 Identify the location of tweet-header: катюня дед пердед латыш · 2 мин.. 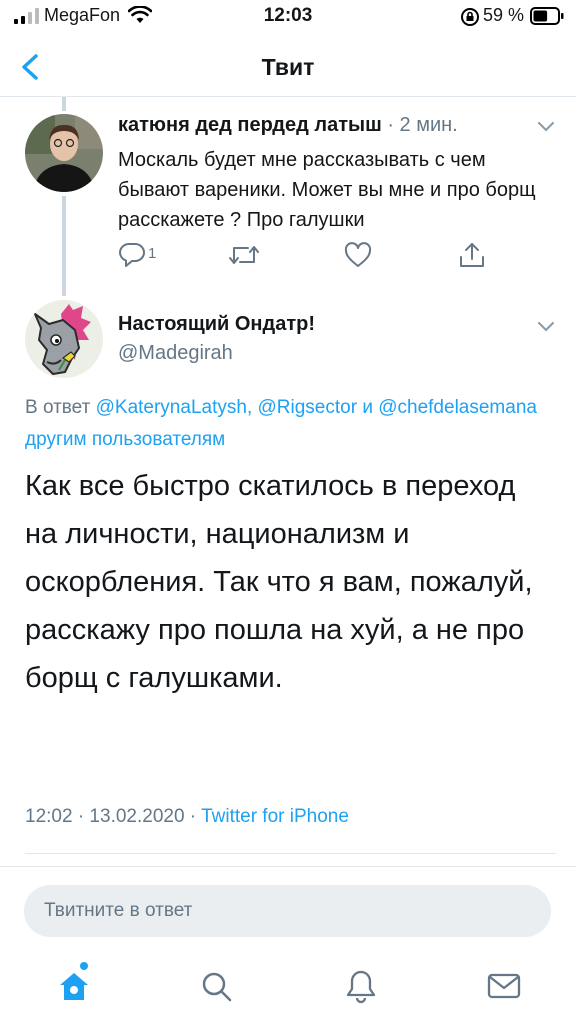
(288, 125).